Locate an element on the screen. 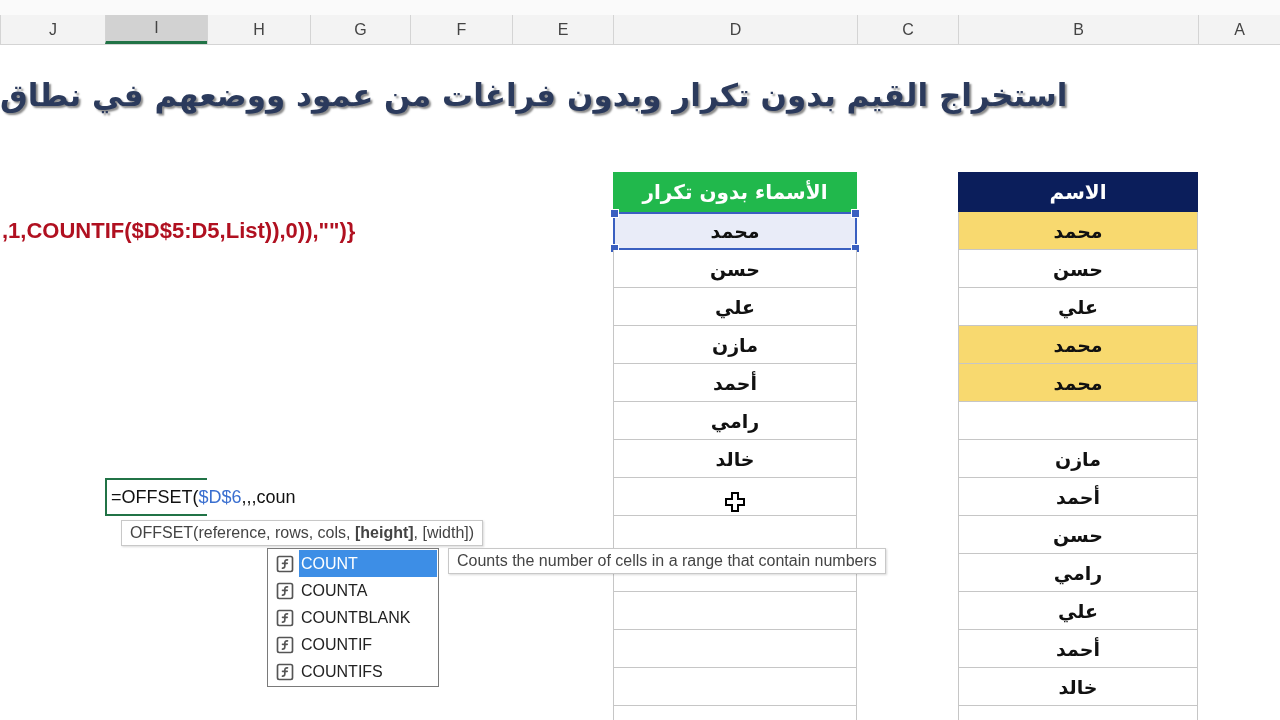  column-header: D is located at coordinates (735, 29).